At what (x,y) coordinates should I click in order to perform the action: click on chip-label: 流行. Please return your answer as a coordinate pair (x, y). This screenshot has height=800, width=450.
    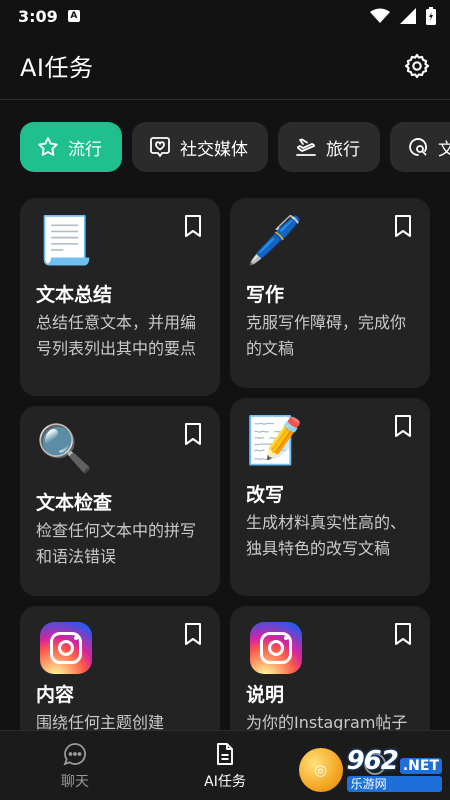
    Looking at the image, I should click on (85, 149).